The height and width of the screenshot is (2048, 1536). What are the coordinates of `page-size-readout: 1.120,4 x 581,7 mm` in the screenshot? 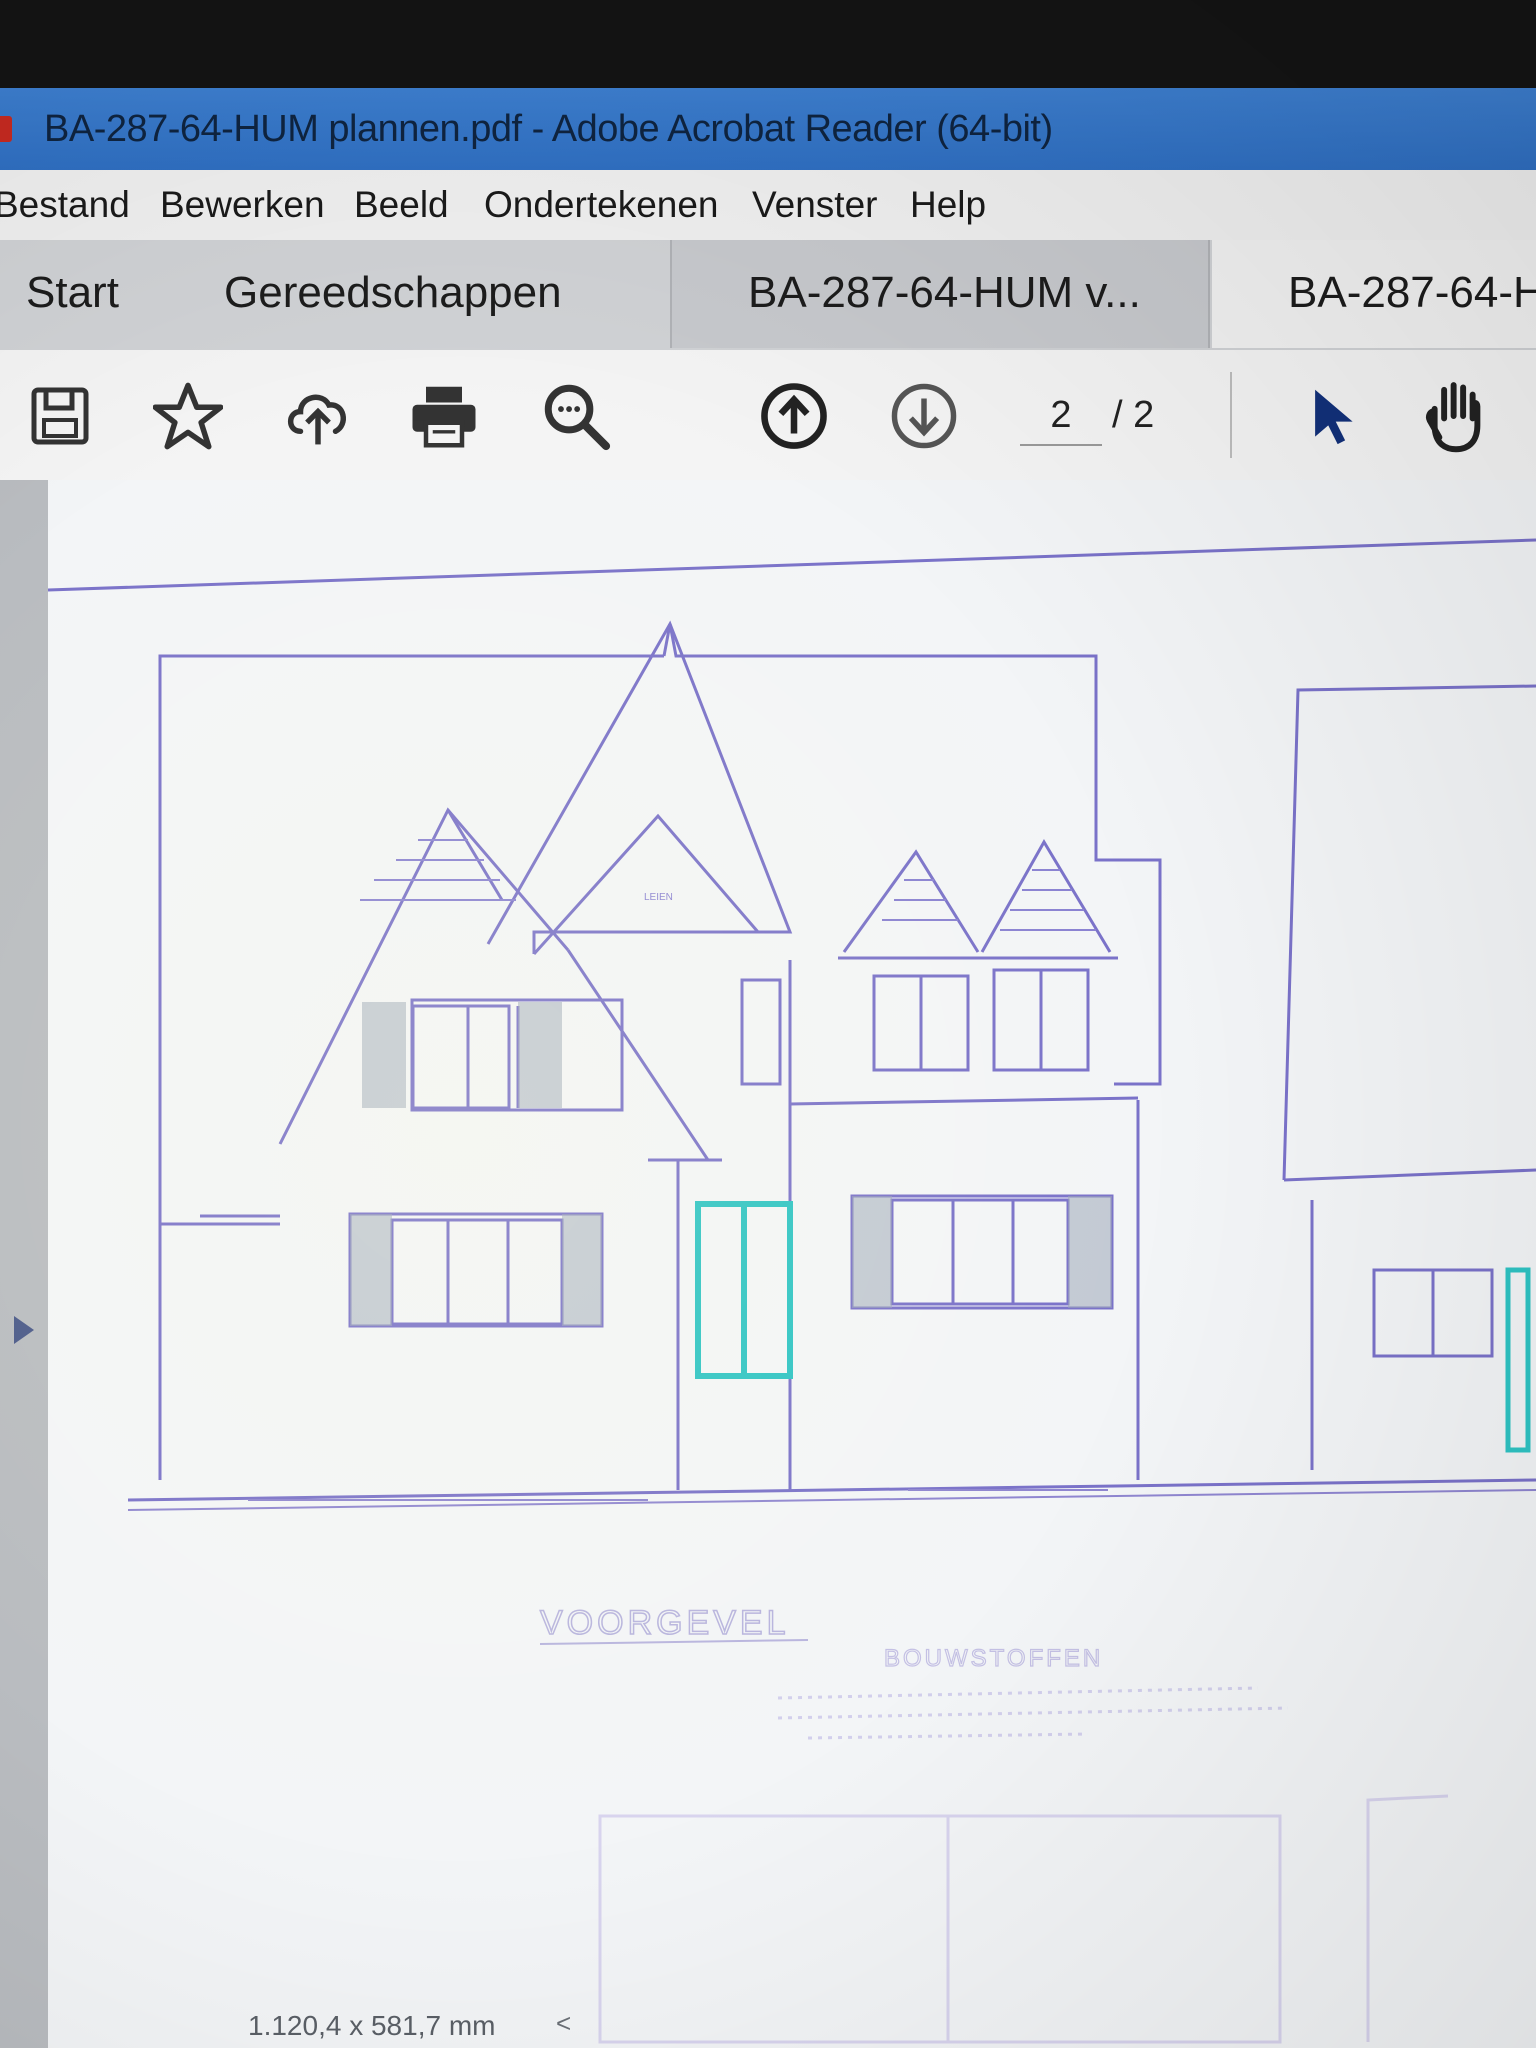 It's located at (372, 2025).